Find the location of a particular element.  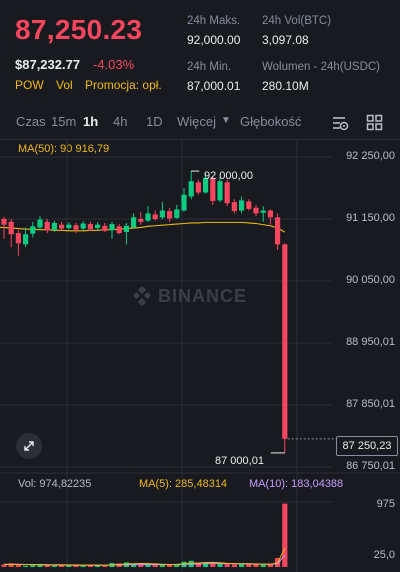

tab-1h: 1h is located at coordinates (90, 121).